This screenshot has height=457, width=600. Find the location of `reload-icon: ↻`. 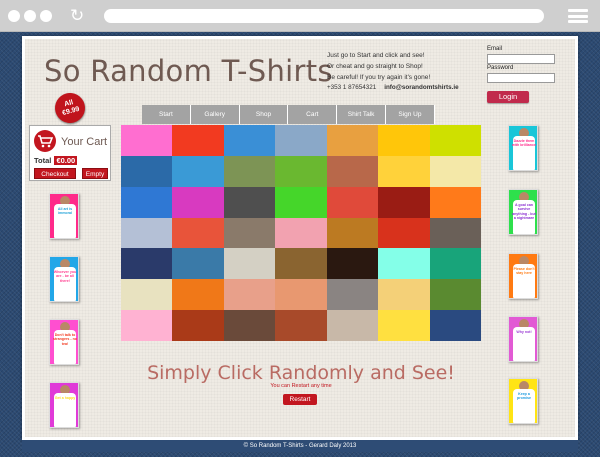

reload-icon: ↻ is located at coordinates (79, 16).